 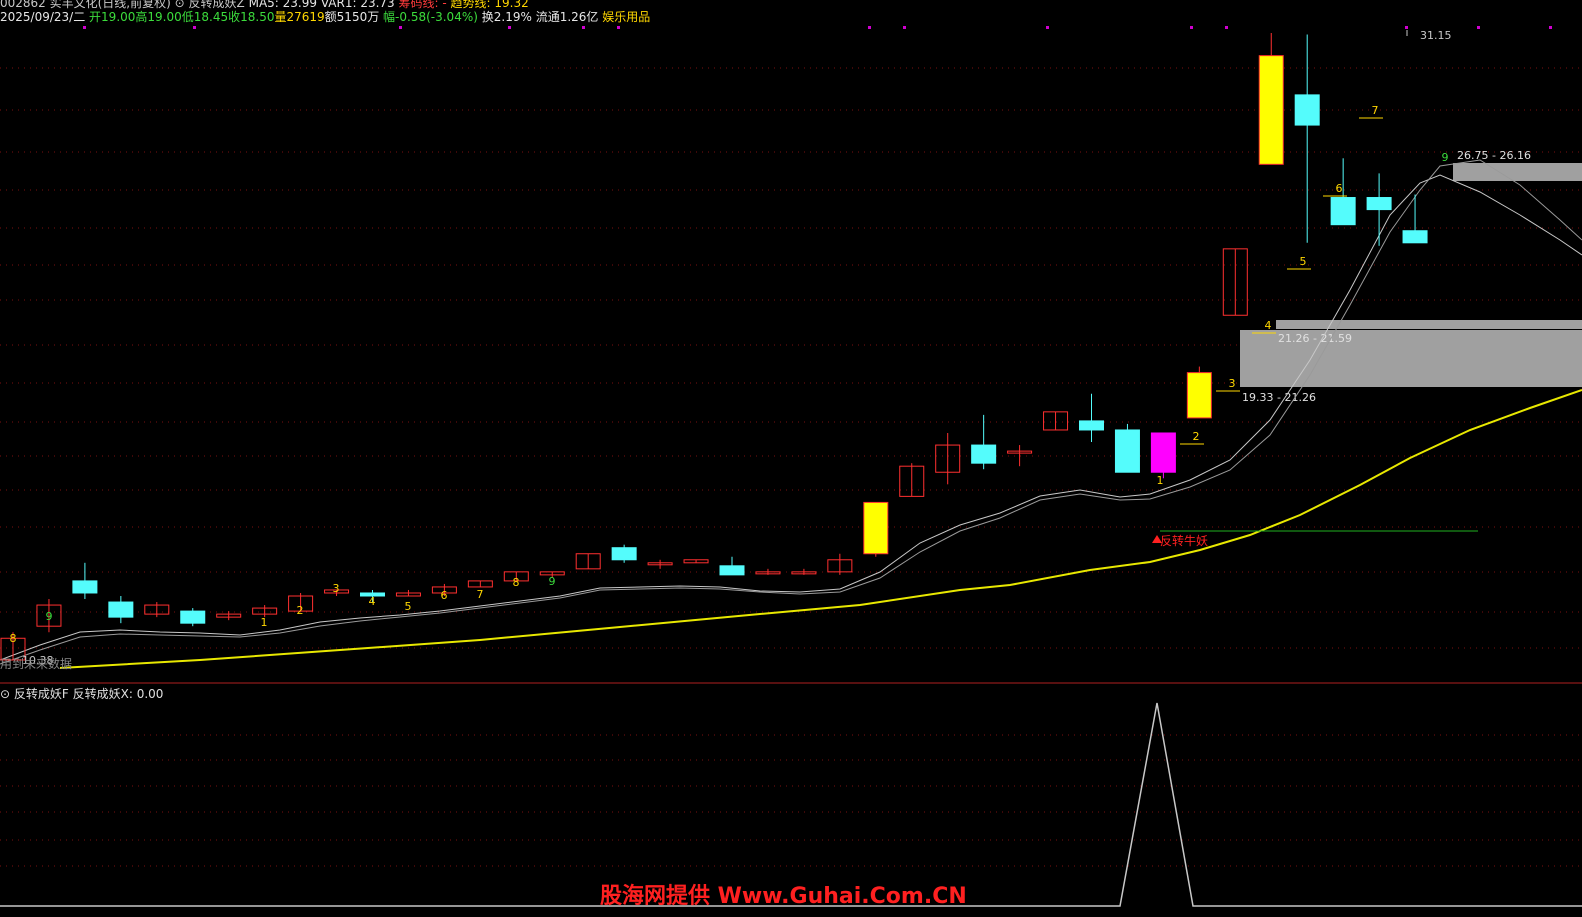 What do you see at coordinates (41, 694) in the screenshot?
I see `sub-chart-title: 反转成妖F` at bounding box center [41, 694].